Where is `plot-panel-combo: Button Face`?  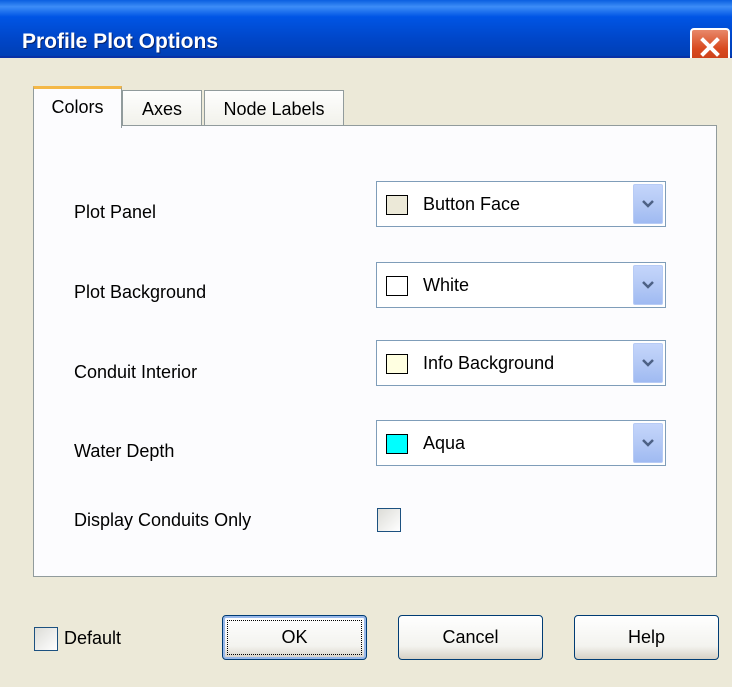
plot-panel-combo: Button Face is located at coordinates (521, 204).